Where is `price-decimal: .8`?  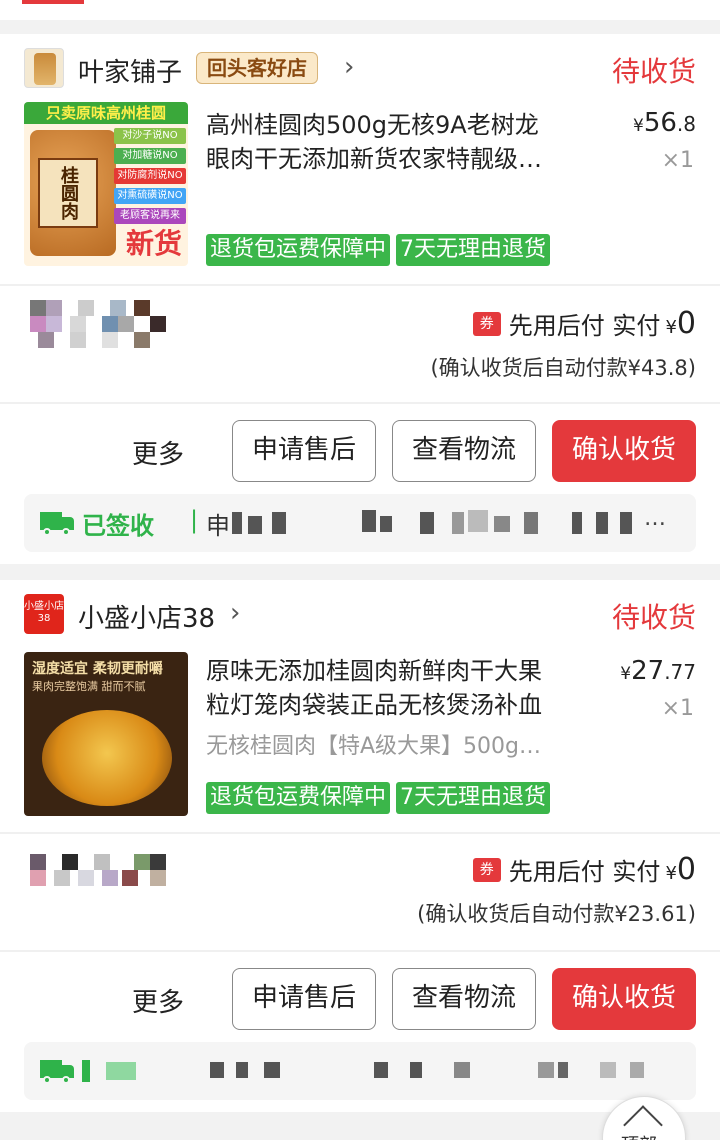 price-decimal: .8 is located at coordinates (686, 124).